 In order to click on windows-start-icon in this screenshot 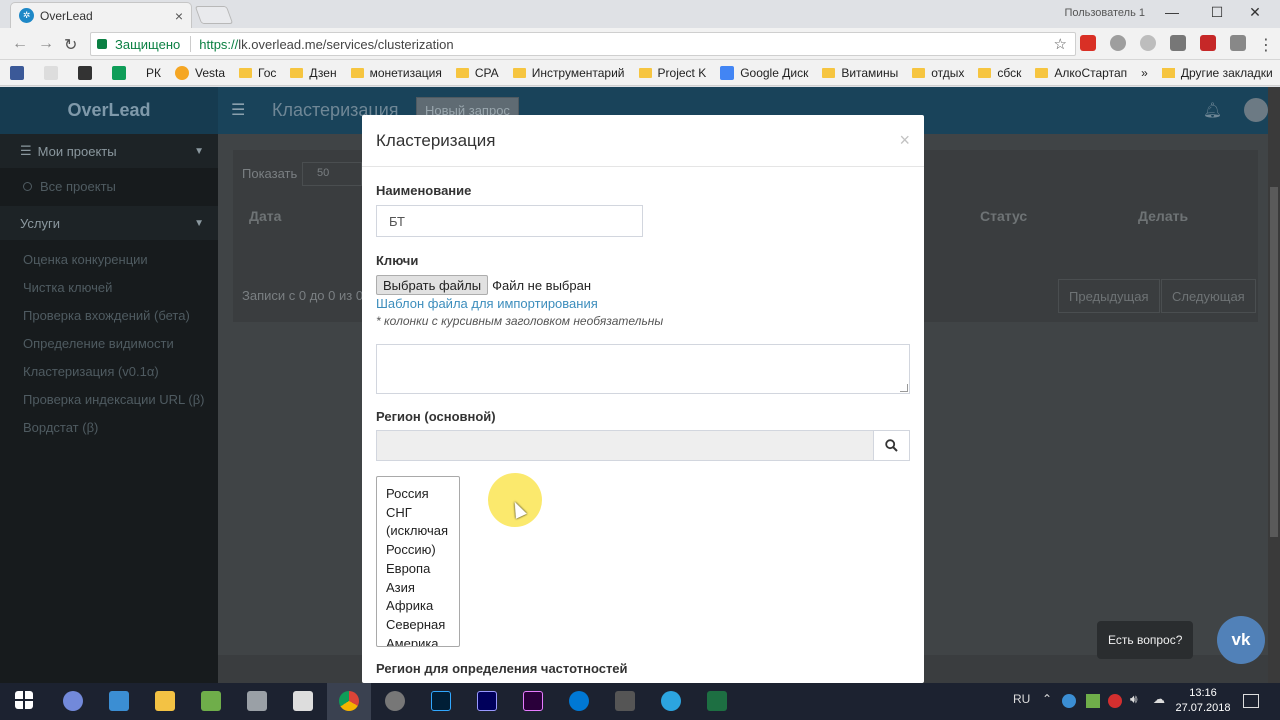, I will do `click(24, 700)`.